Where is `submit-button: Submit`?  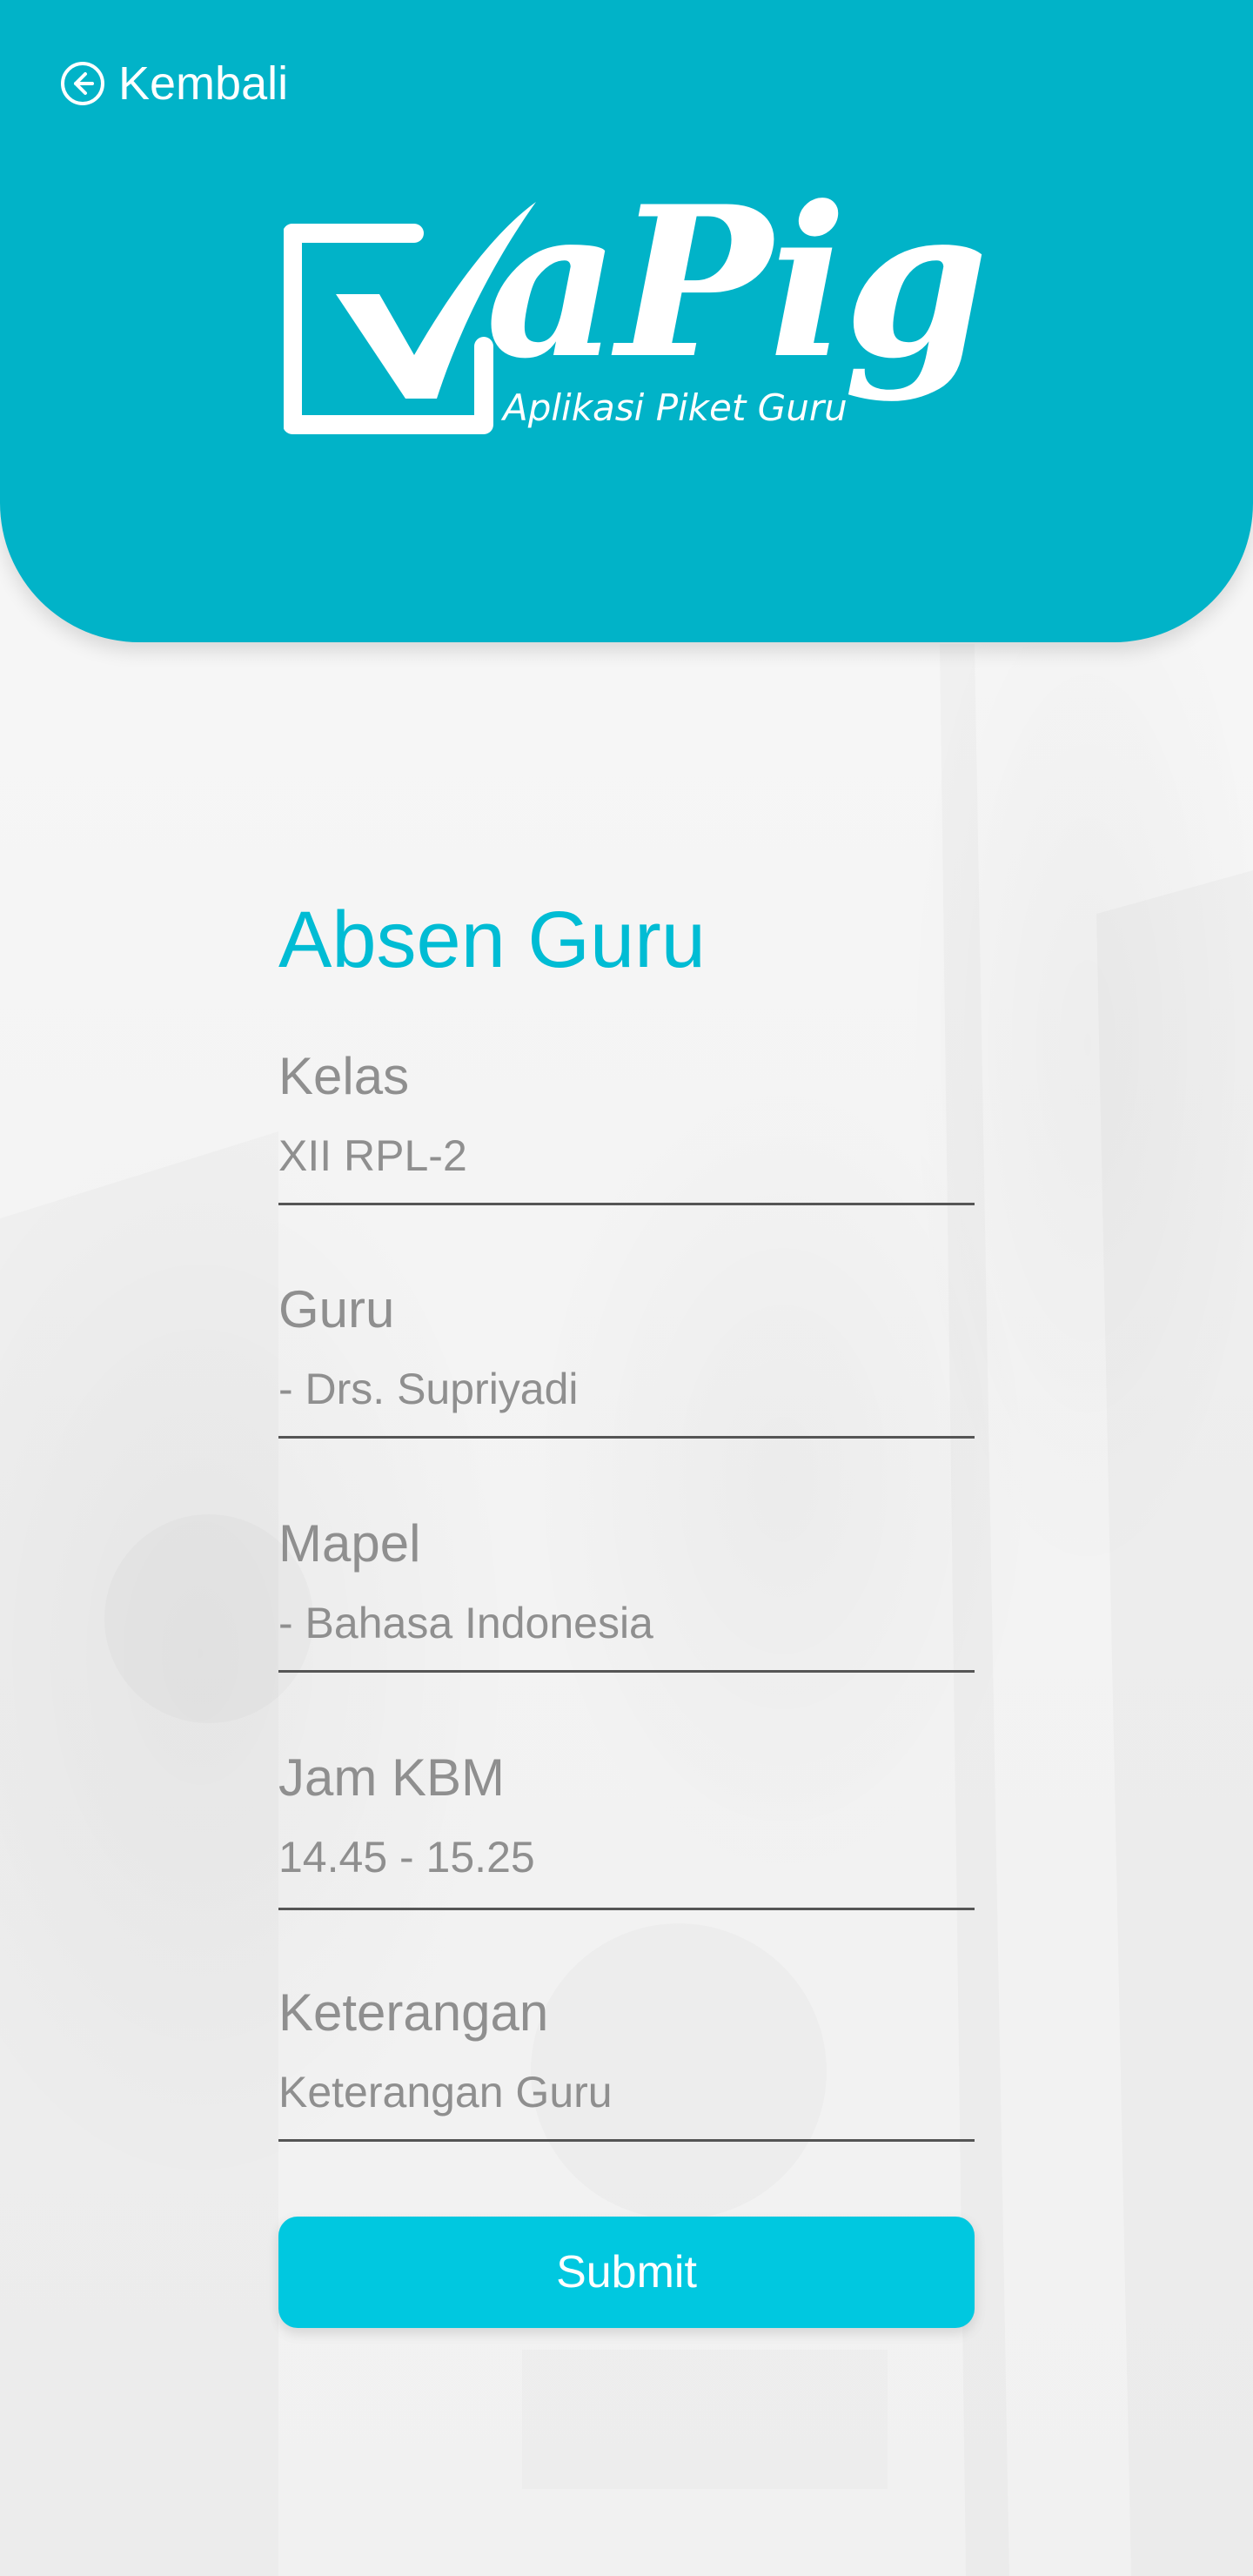
submit-button: Submit is located at coordinates (626, 2272).